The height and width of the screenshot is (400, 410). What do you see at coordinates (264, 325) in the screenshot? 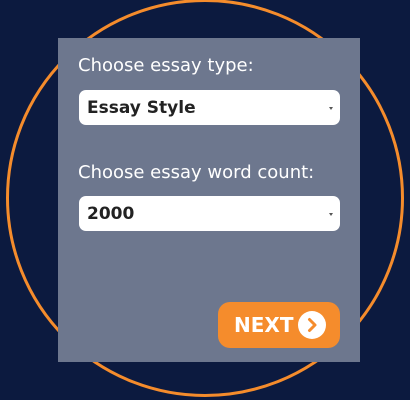
I see `next-button-label: NEXT` at bounding box center [264, 325].